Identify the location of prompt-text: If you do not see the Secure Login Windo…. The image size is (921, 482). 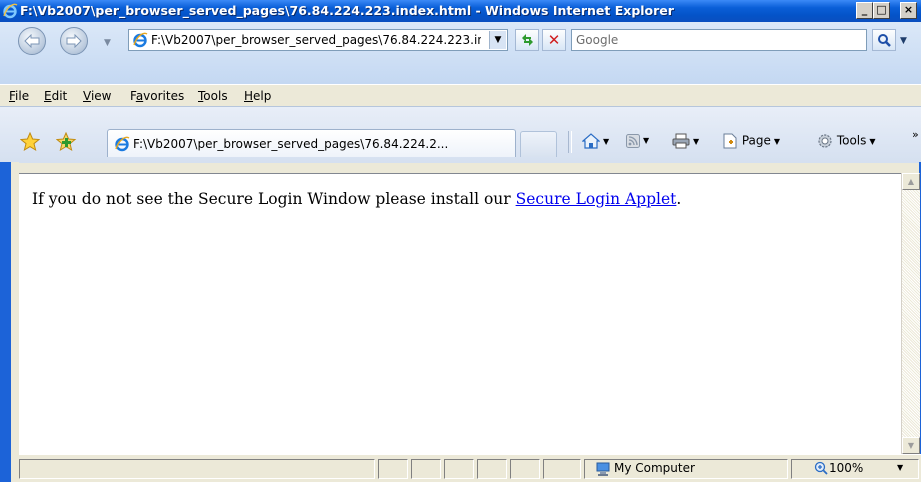
(274, 199).